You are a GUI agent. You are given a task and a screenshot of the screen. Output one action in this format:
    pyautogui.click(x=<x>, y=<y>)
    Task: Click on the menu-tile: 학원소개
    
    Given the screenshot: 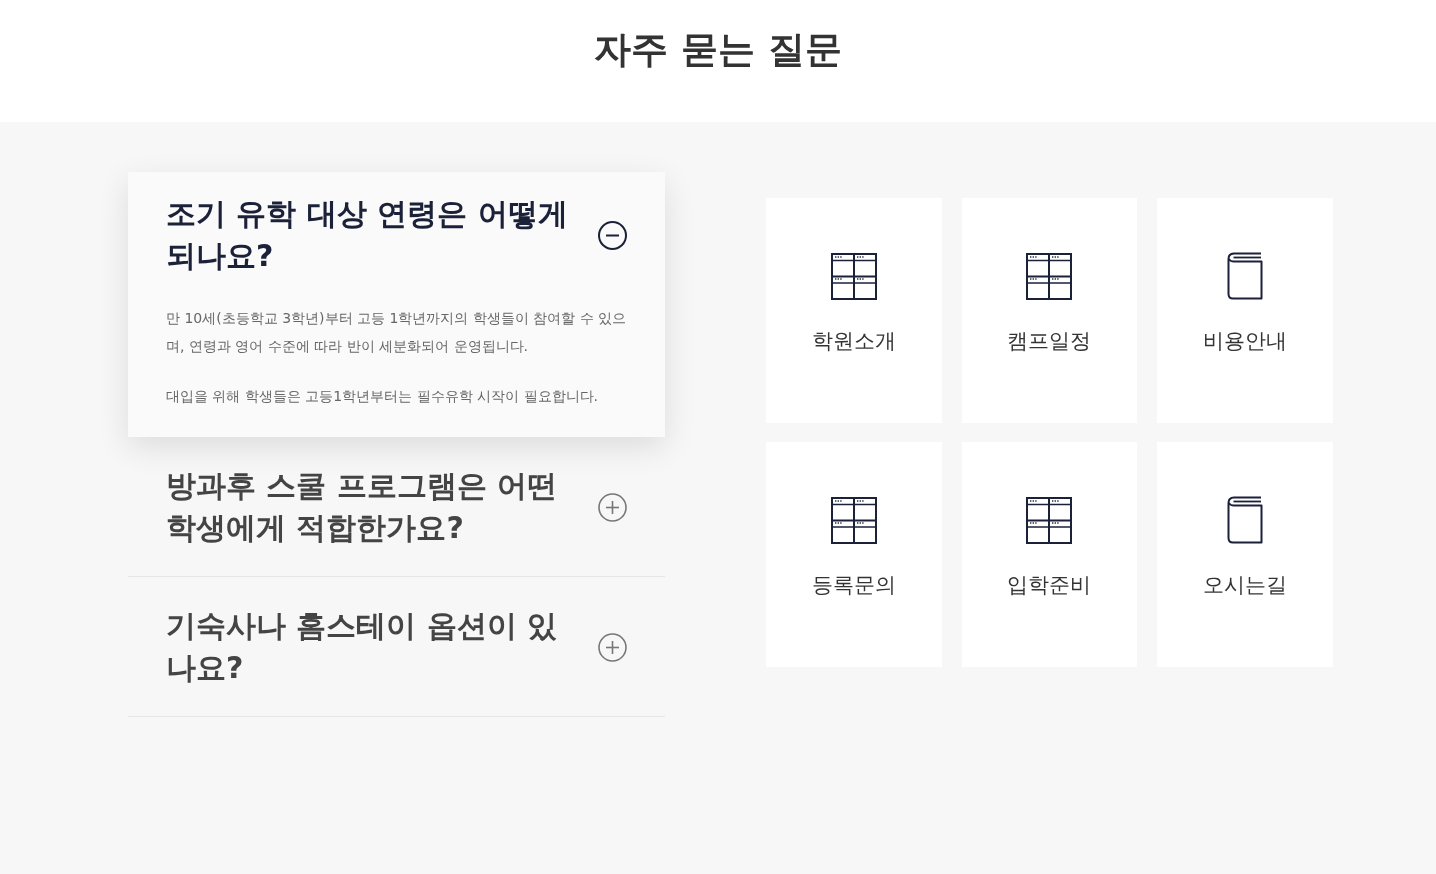 What is the action you would take?
    pyautogui.click(x=854, y=310)
    